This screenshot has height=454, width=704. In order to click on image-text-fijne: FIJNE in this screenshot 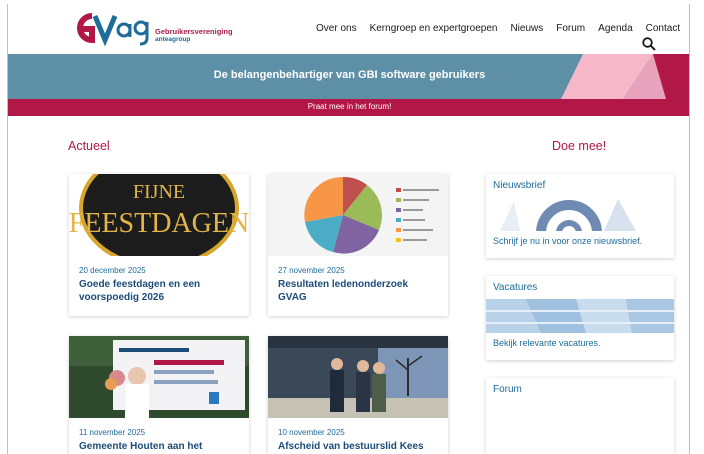, I will do `click(159, 192)`.